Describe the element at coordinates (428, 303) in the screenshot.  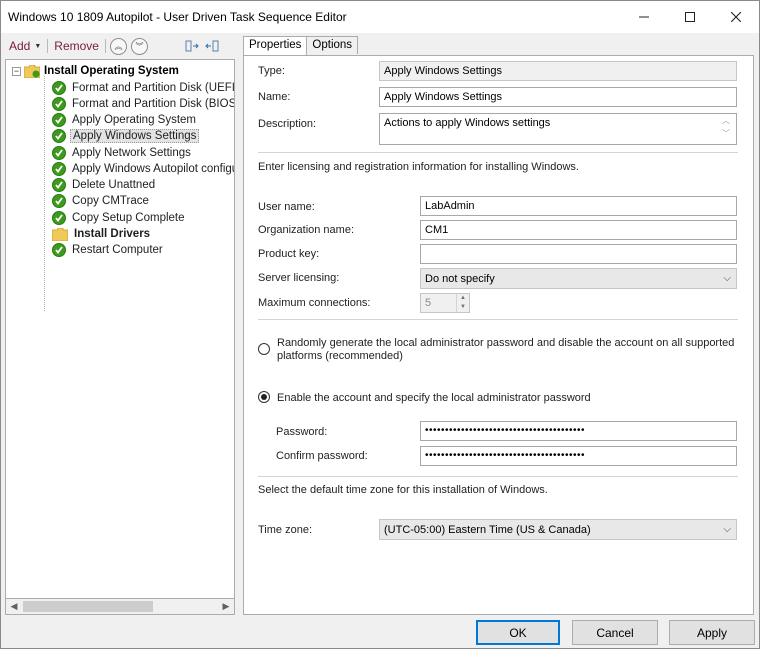
I see `max-connections-value: 5` at that location.